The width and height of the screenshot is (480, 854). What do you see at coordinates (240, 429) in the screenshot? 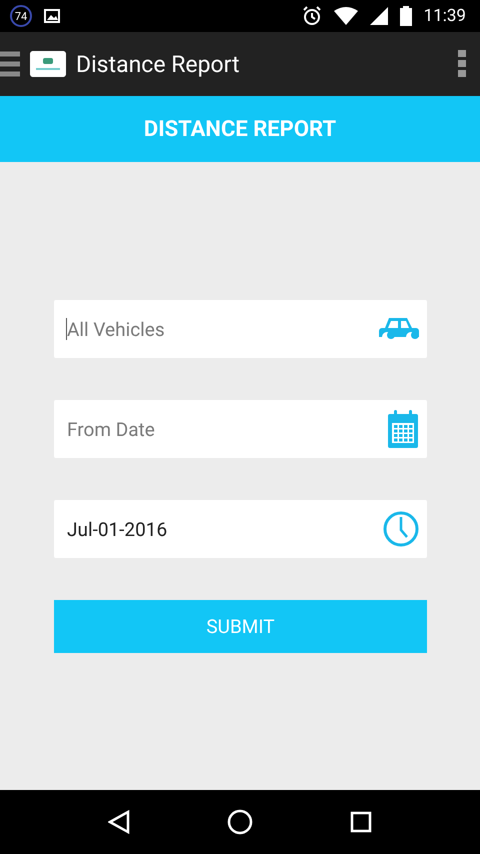
I see `date-field: From Date` at bounding box center [240, 429].